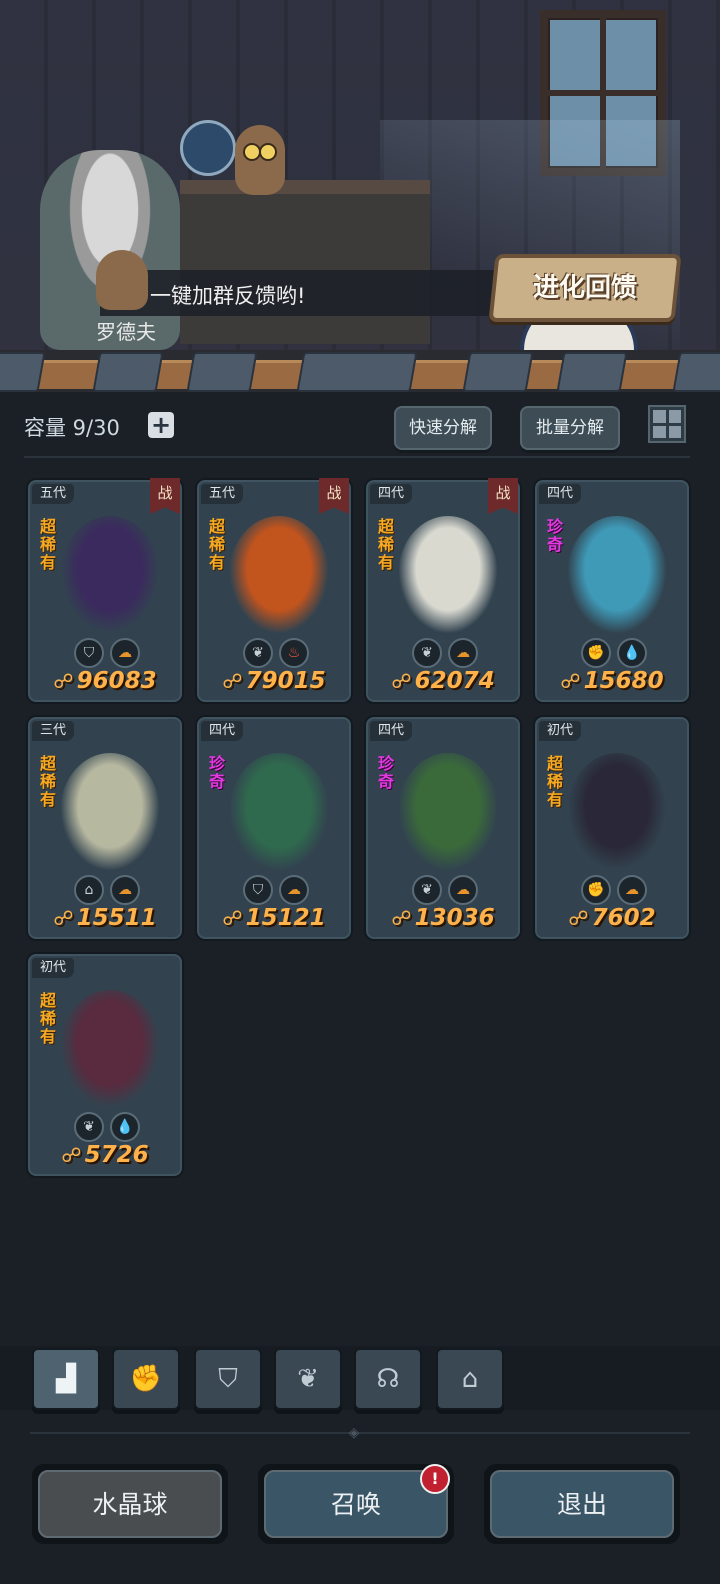 Image resolution: width=720 pixels, height=1584 pixels. I want to click on creature-card: 四代 珍奇 ✊ 💧 ☍ 15680, so click(612, 591).